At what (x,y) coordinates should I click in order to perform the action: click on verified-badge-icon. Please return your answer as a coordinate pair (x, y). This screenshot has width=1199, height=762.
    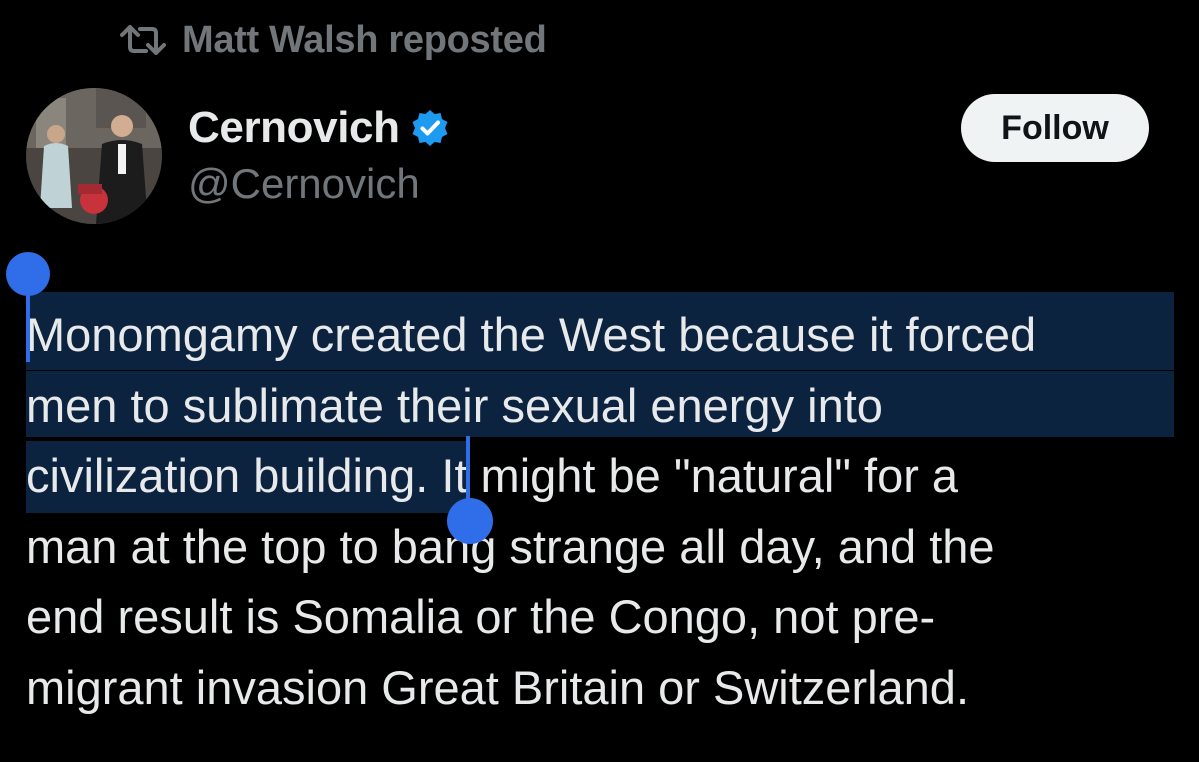
    Looking at the image, I should click on (430, 128).